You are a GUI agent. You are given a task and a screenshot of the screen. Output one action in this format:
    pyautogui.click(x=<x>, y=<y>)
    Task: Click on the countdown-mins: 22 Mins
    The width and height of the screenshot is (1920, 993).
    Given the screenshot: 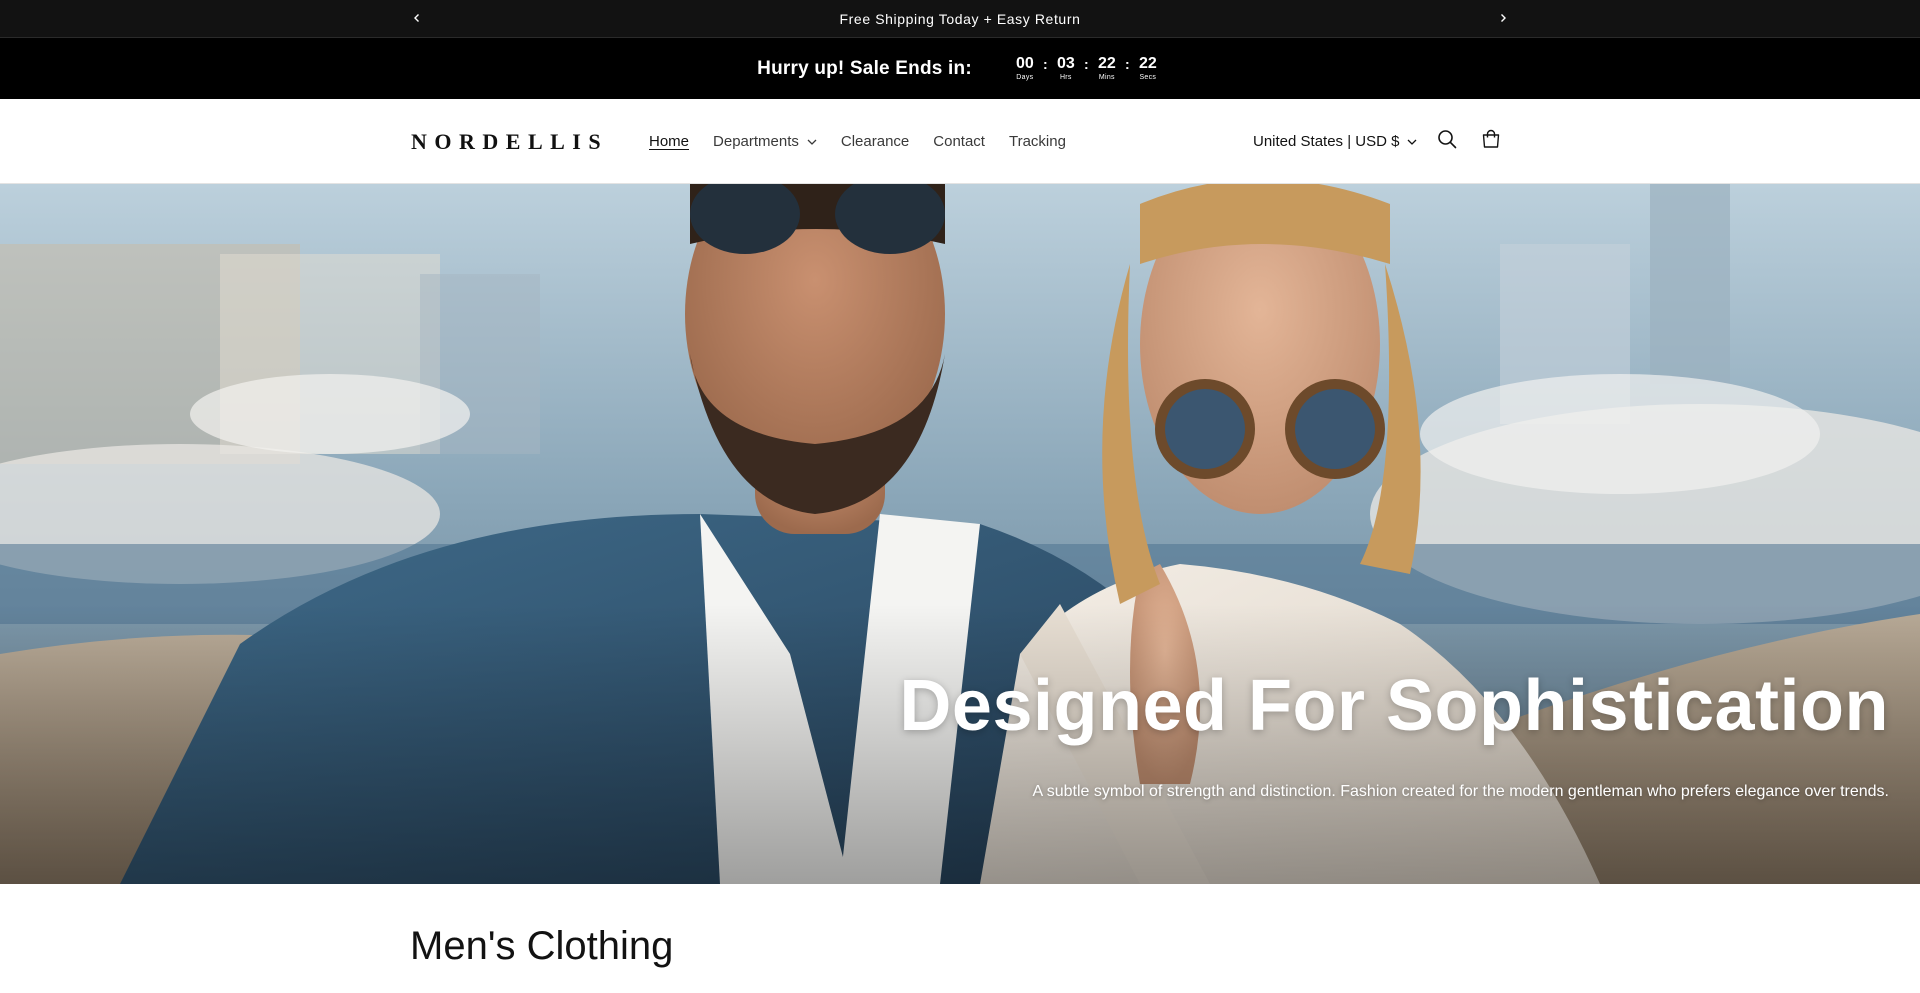 What is the action you would take?
    pyautogui.click(x=1107, y=69)
    